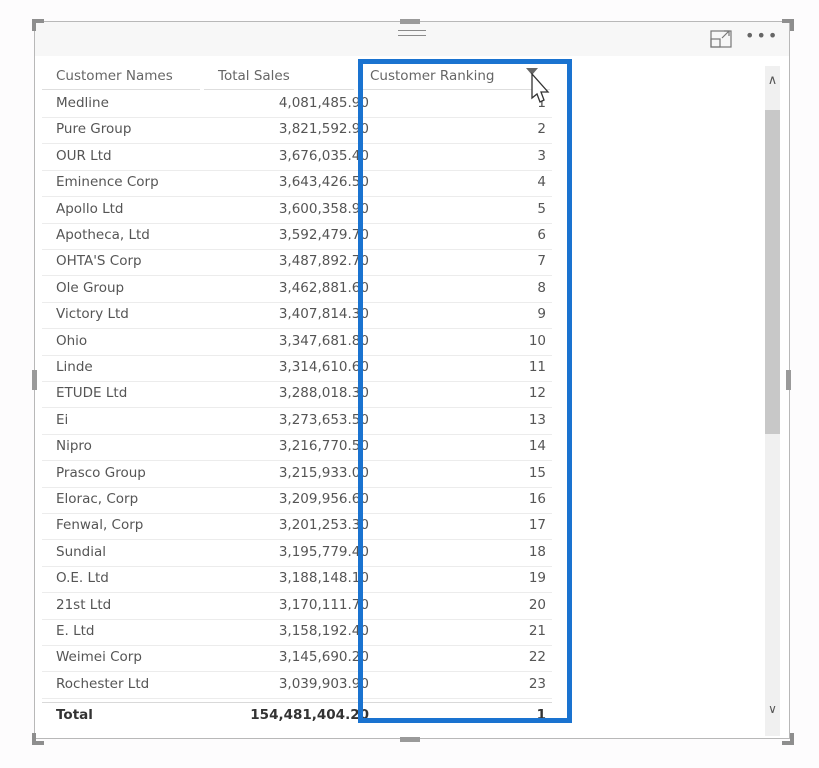  What do you see at coordinates (38, 739) in the screenshot?
I see `resize-handle-bottom-left` at bounding box center [38, 739].